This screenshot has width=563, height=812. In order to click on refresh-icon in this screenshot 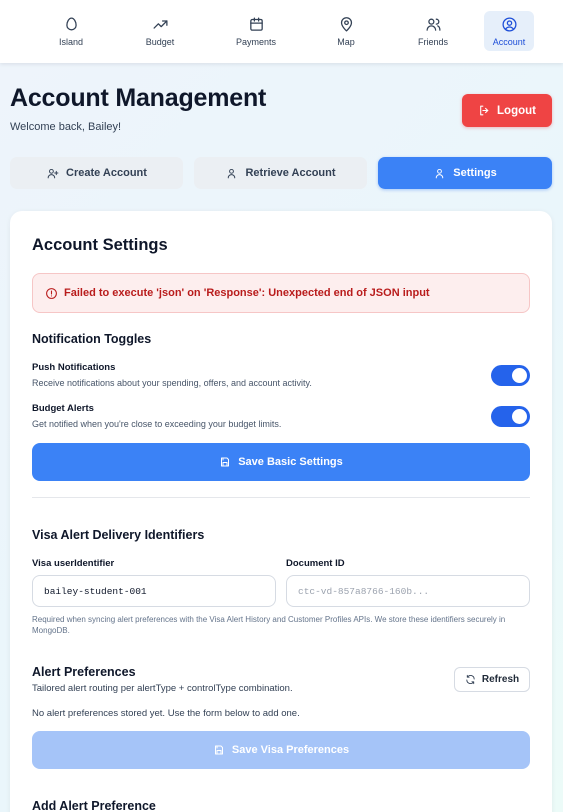, I will do `click(470, 679)`.